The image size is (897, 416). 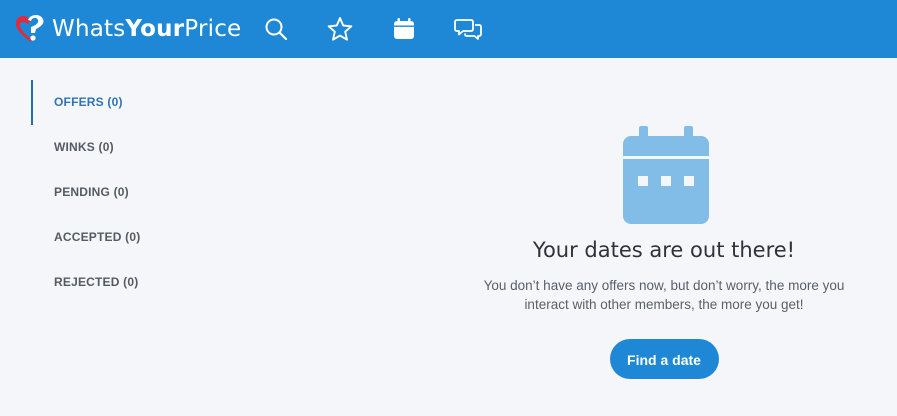 What do you see at coordinates (29, 28) in the screenshot?
I see `heart-question-logo-icon` at bounding box center [29, 28].